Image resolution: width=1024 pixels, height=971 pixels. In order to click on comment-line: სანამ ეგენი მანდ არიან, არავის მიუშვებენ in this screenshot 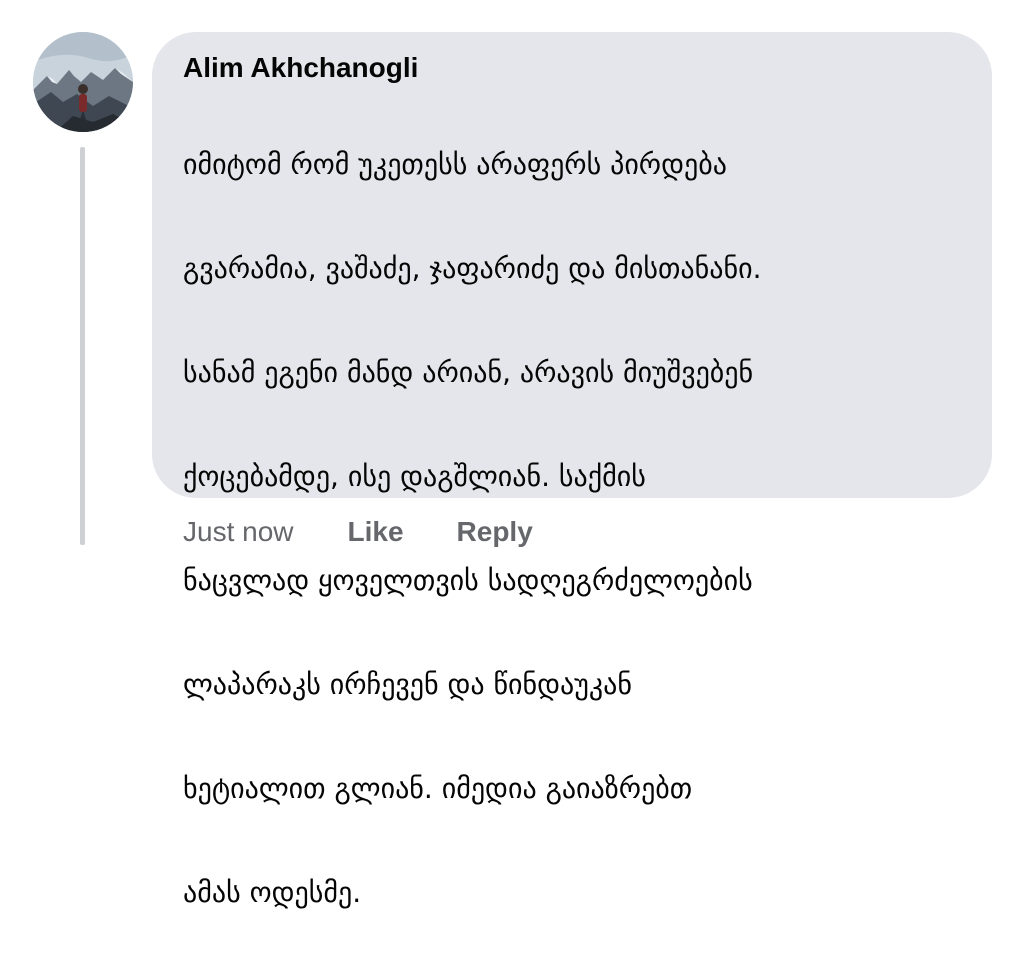, I will do `click(468, 372)`.